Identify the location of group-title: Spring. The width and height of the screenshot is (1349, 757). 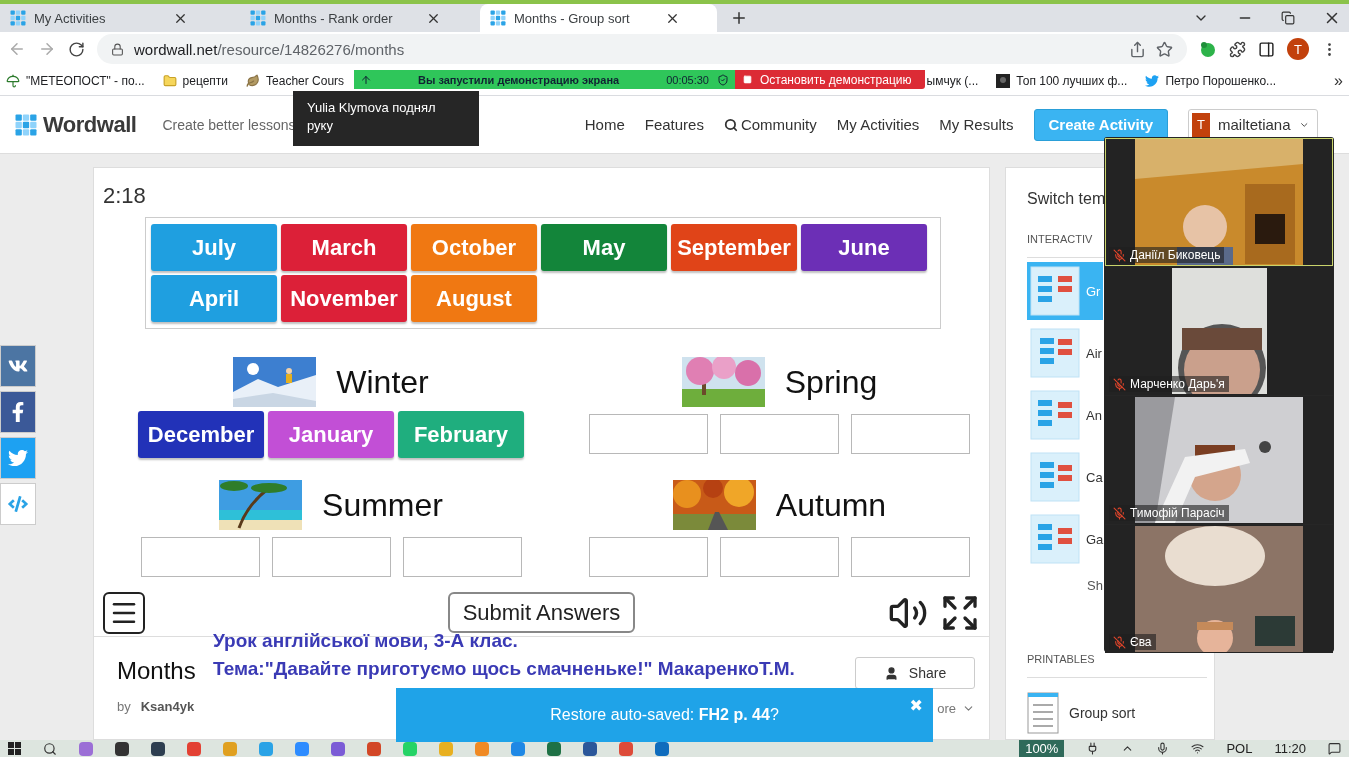
(831, 382).